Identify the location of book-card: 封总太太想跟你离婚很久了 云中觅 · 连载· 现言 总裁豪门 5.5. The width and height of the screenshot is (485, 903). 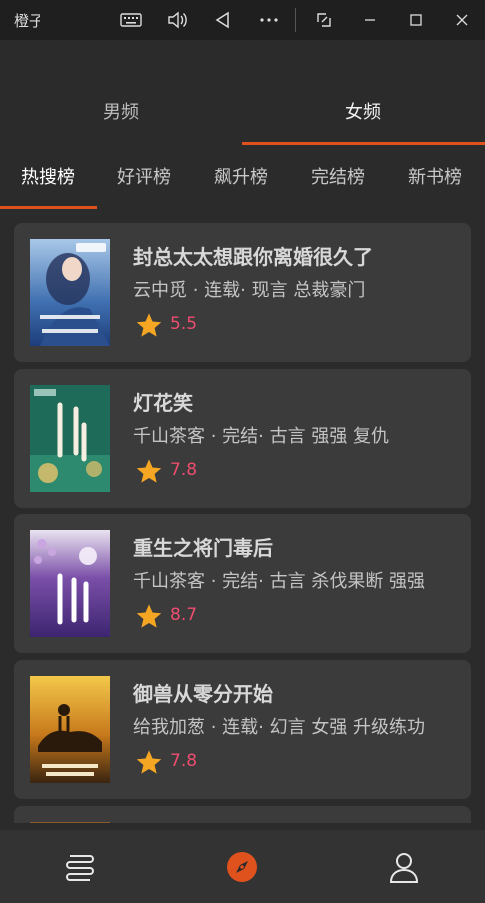
(242, 292).